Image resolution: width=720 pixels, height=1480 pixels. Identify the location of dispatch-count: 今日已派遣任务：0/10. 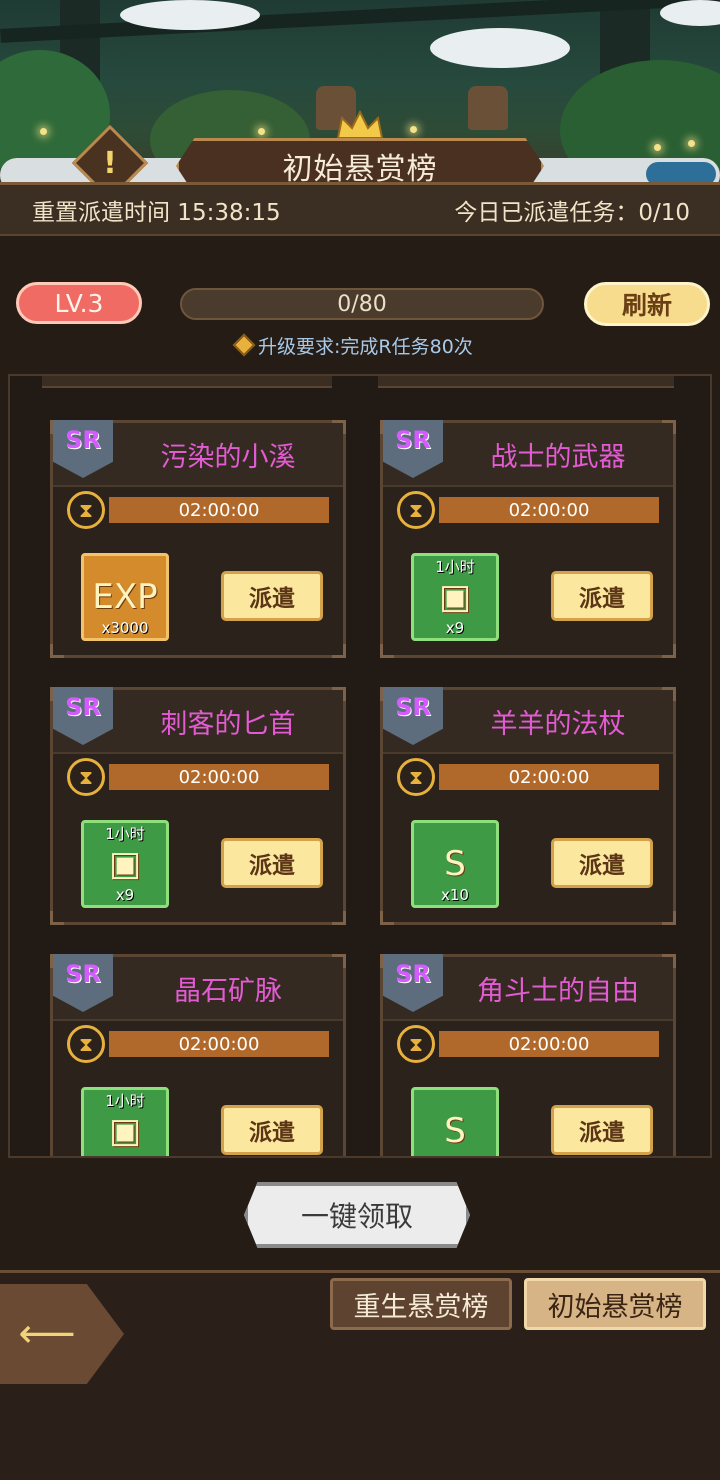
(572, 212).